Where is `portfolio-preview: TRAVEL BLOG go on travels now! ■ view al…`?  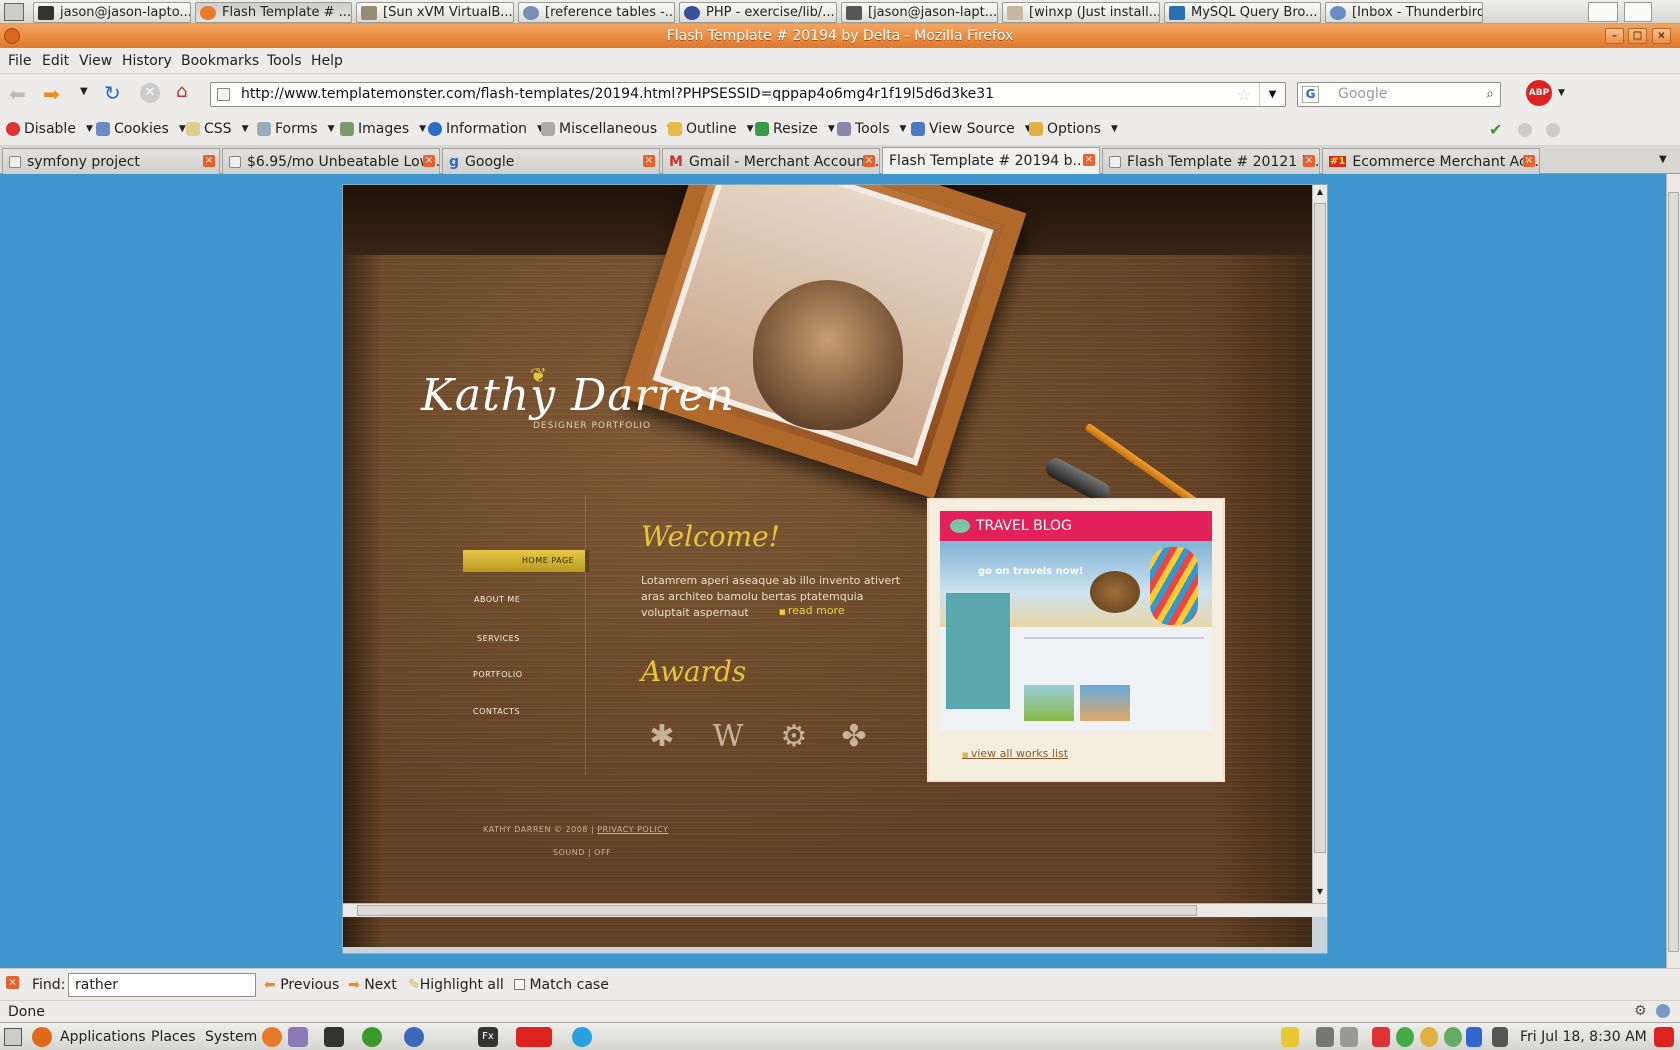
portfolio-preview: TRAVEL BLOG go on travels now! ■ view al… is located at coordinates (1076, 640).